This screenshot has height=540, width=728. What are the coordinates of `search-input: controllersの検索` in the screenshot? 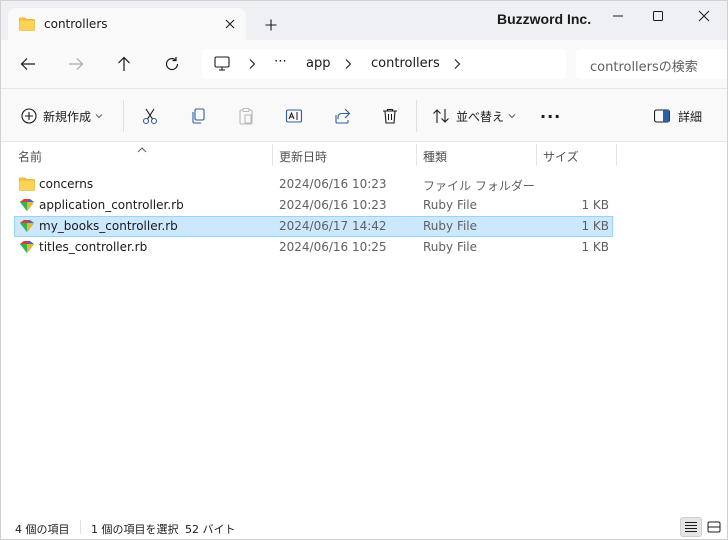 It's located at (652, 64).